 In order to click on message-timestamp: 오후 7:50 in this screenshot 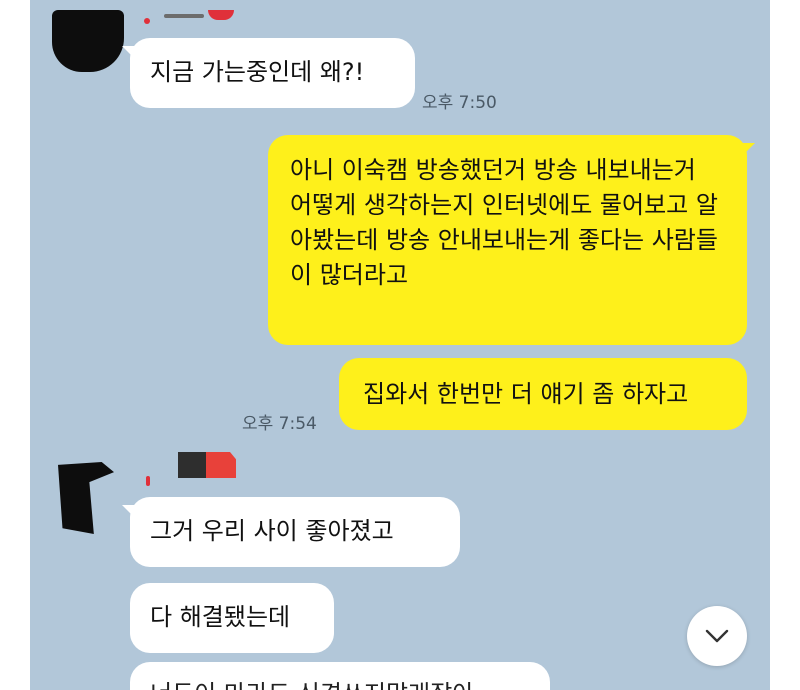, I will do `click(459, 103)`.